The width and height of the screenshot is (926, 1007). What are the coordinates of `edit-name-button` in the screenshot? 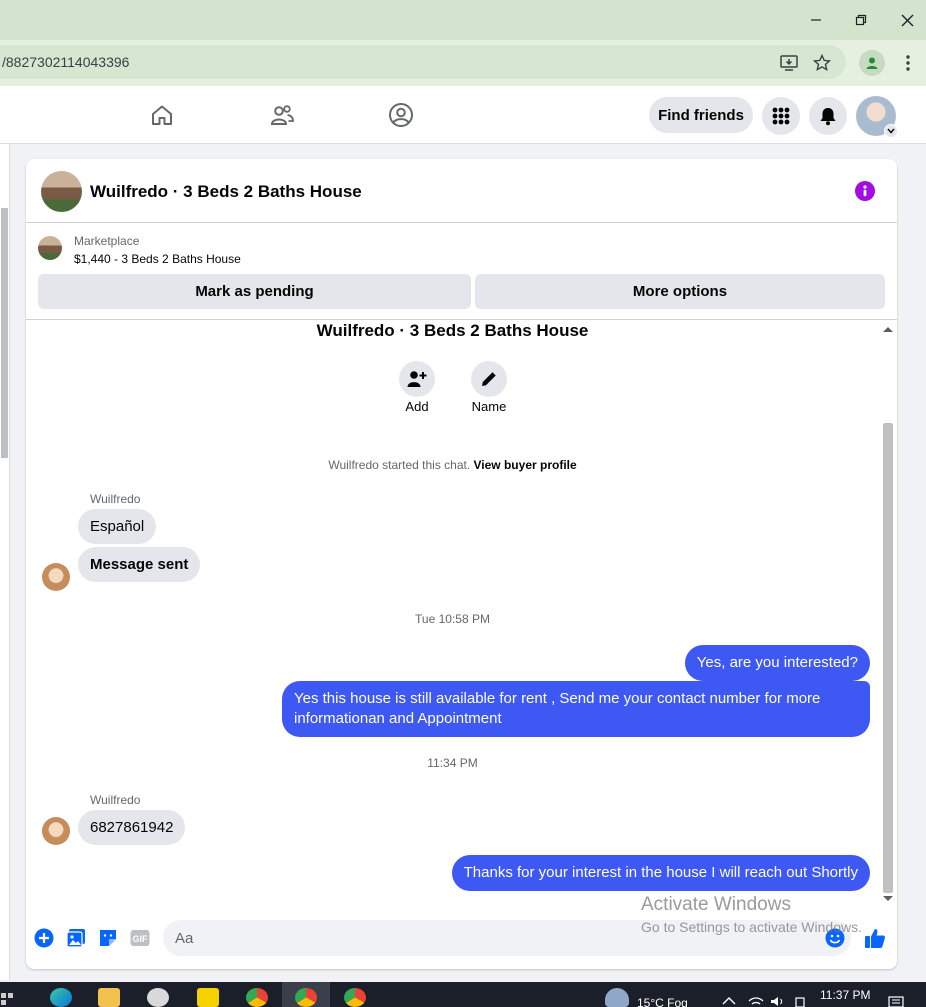 It's located at (489, 379).